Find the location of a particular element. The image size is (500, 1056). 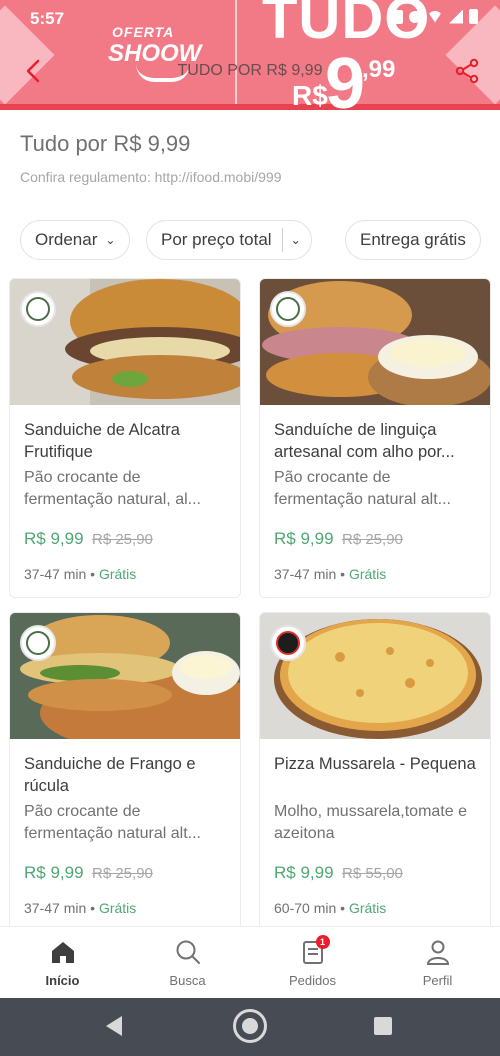

product-description: Molho, mussarela,tomate e azeitona is located at coordinates (370, 822).